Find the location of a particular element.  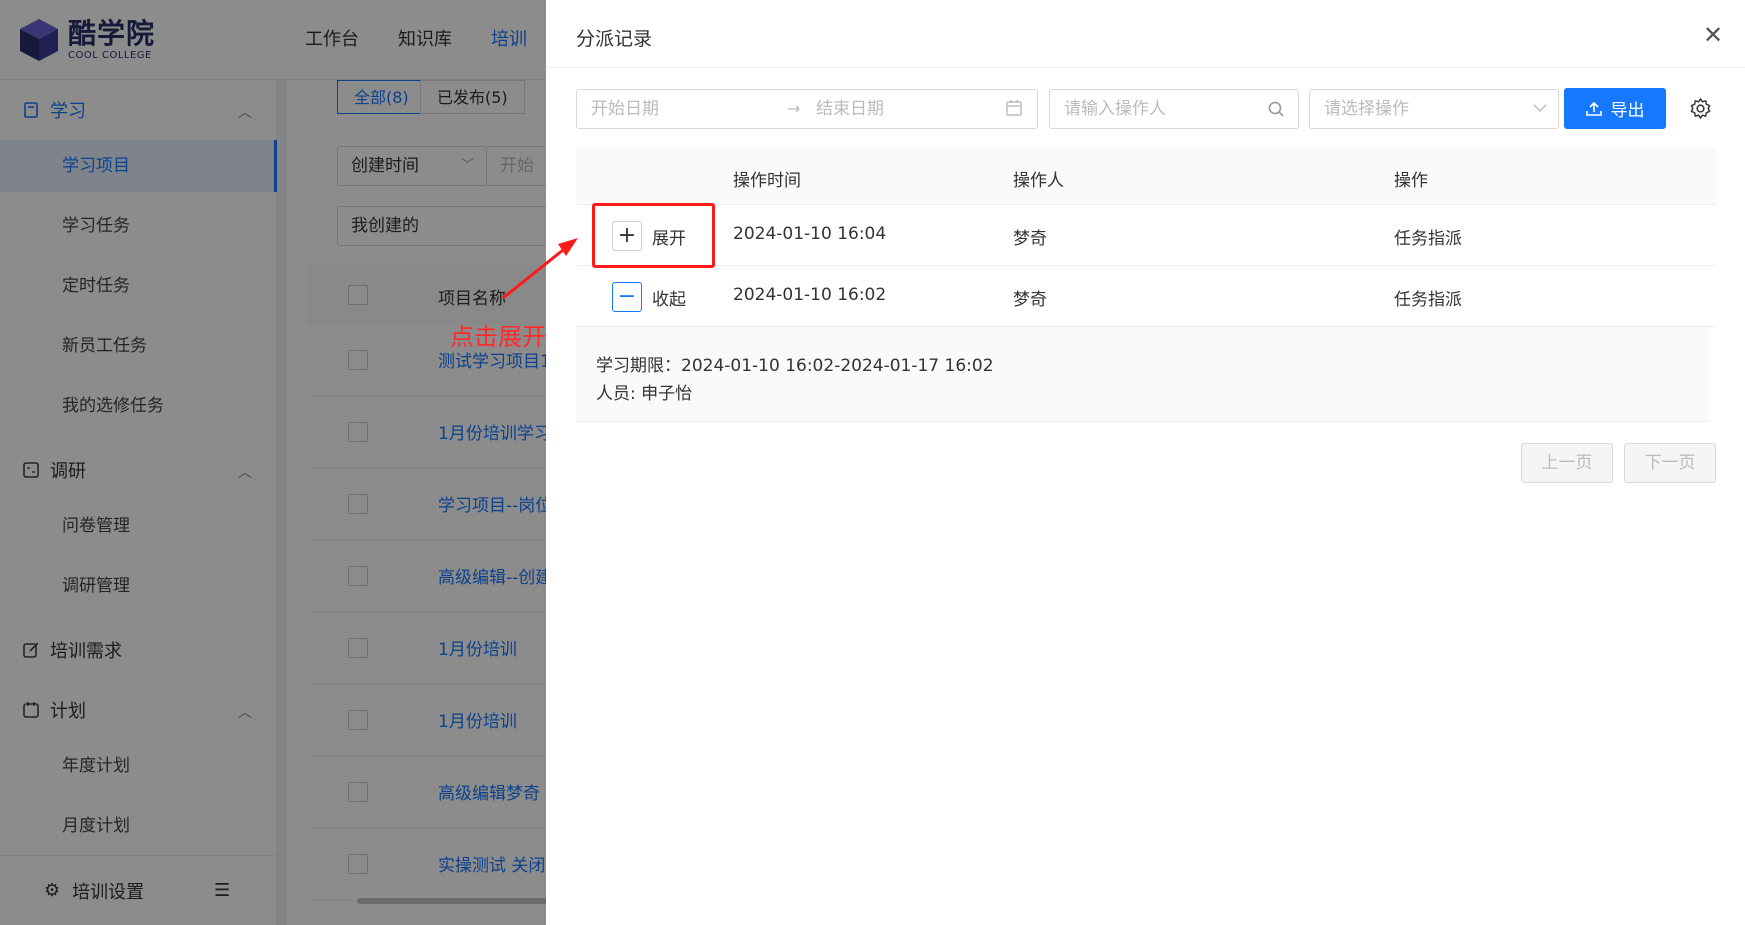

action-select-placeholder: 请选择操作 is located at coordinates (1366, 109).